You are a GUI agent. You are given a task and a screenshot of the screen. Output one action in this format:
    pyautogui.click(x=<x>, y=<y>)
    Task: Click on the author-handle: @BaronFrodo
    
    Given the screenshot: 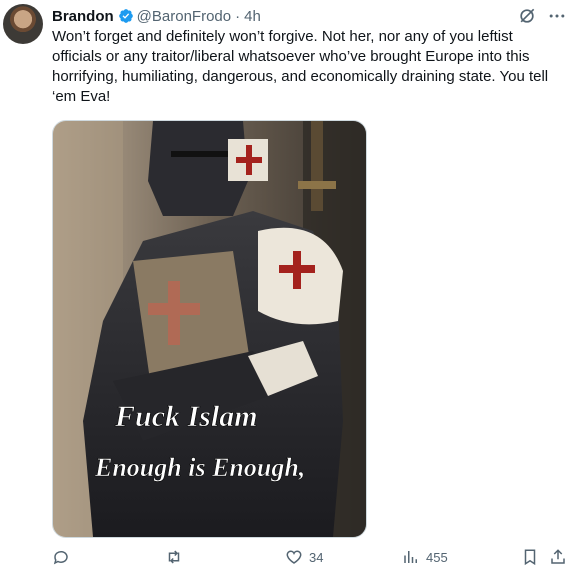 What is the action you would take?
    pyautogui.click(x=184, y=16)
    